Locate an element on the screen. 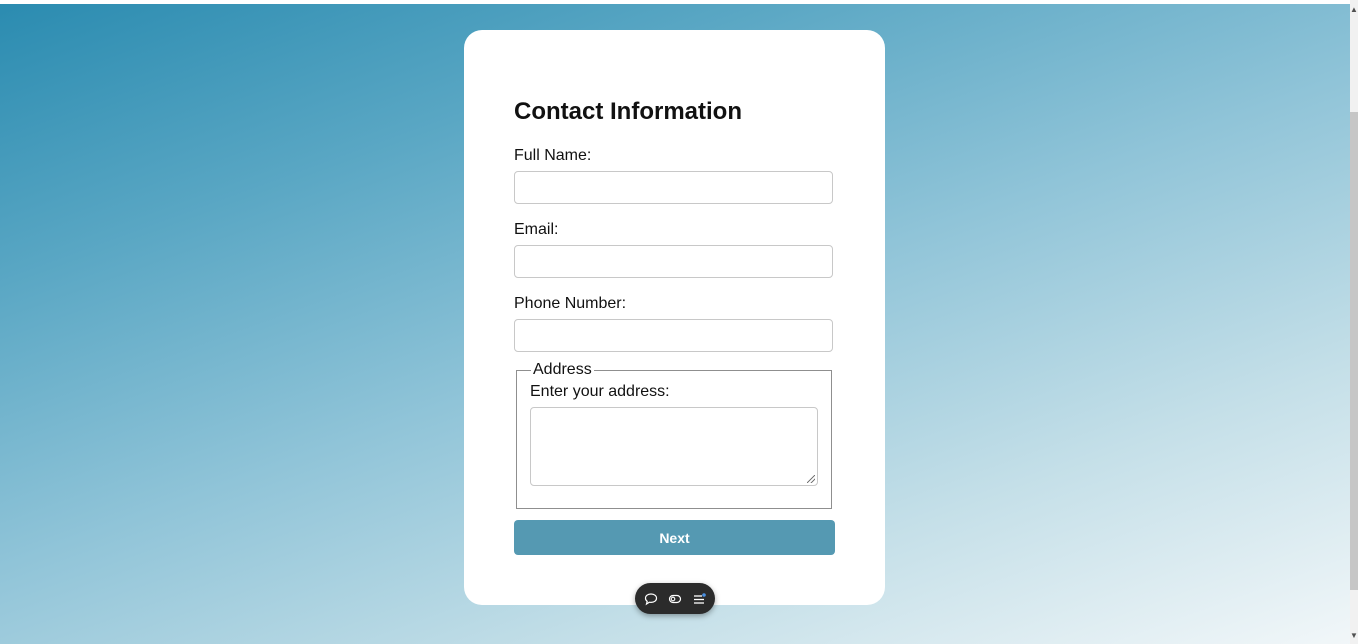 The width and height of the screenshot is (1358, 644). email-input is located at coordinates (673, 261).